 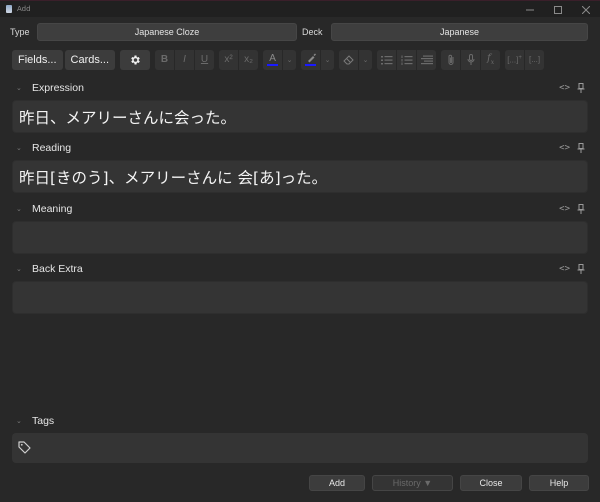 I want to click on tags-label: Tags, so click(x=43, y=421).